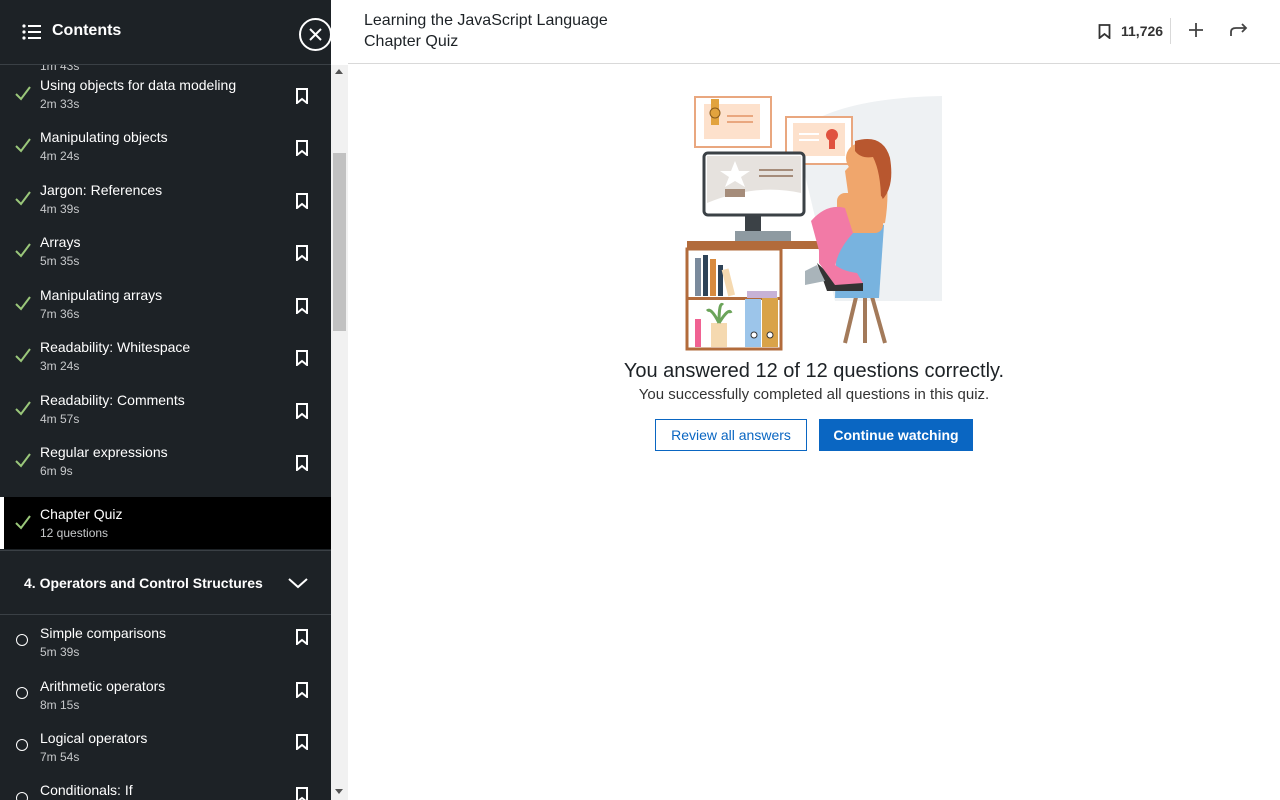  I want to click on scroll-up-arrow-icon, so click(339, 71).